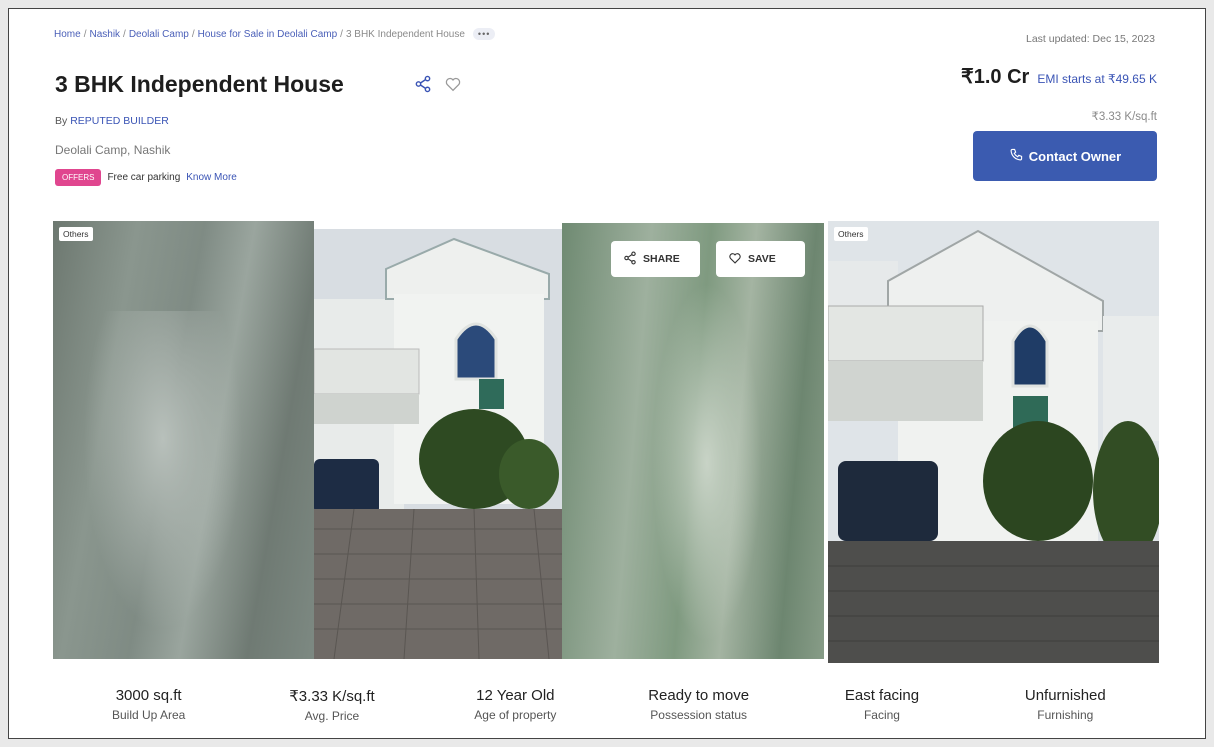  What do you see at coordinates (699, 695) in the screenshot?
I see `stat-value: Ready to move` at bounding box center [699, 695].